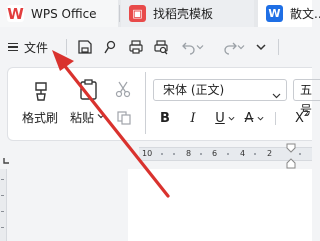 This screenshot has height=241, width=320. What do you see at coordinates (305, 14) in the screenshot?
I see `tab-label: 散文..` at bounding box center [305, 14].